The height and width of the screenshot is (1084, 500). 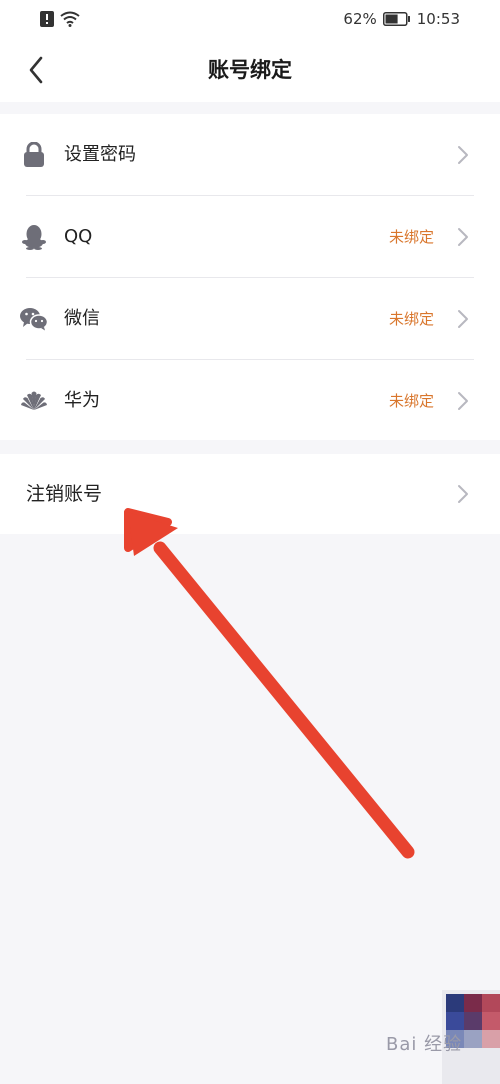 What do you see at coordinates (34, 319) in the screenshot?
I see `wechat-icon` at bounding box center [34, 319].